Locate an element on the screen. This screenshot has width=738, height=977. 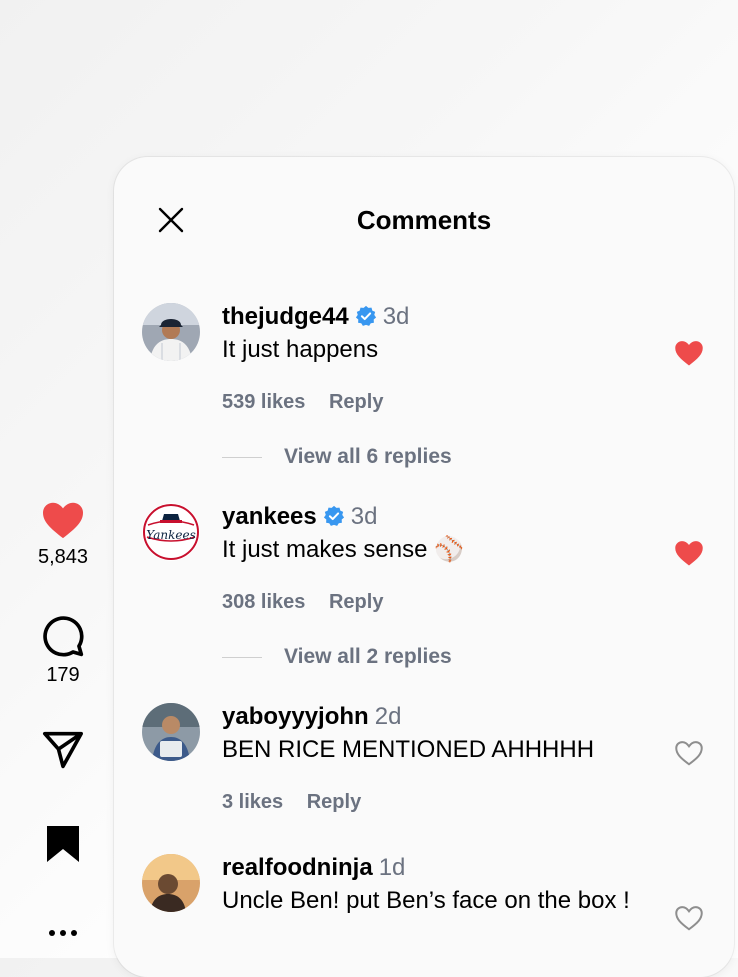
comment-username: yankees is located at coordinates (269, 516).